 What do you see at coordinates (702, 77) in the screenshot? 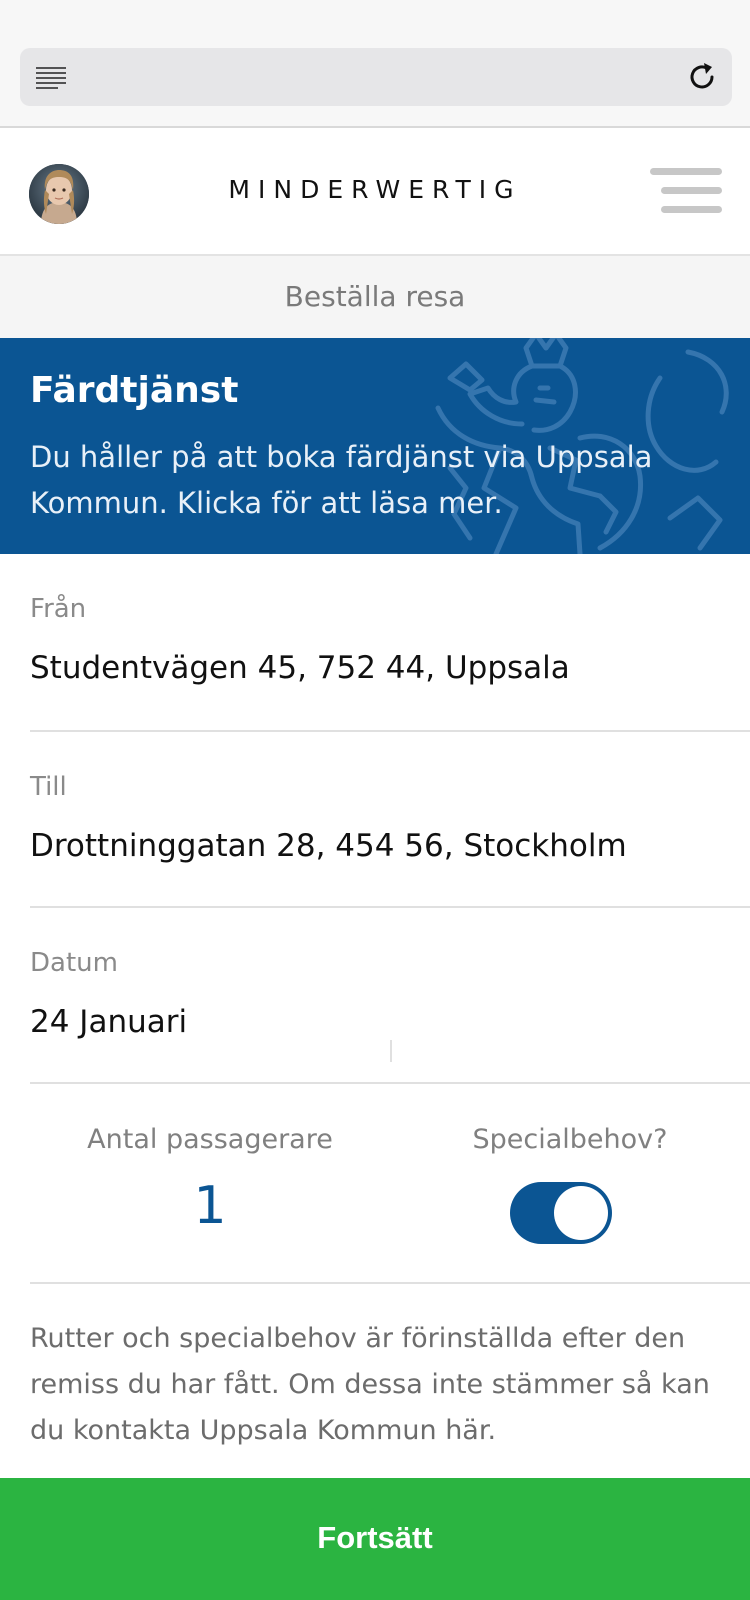
I see `reload-icon` at bounding box center [702, 77].